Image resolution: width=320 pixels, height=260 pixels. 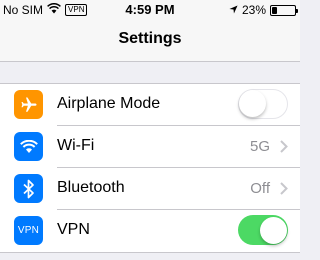 I want to click on status-bar: No SIM VPN 4:59 PM 23%, so click(x=150, y=10).